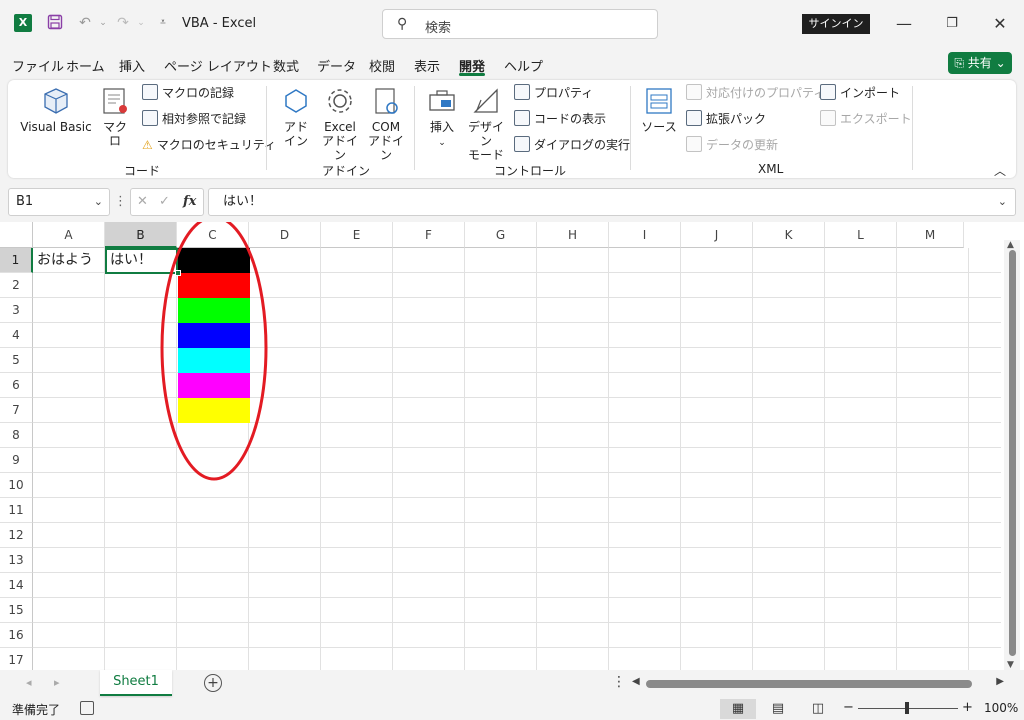  I want to click on customize-quick-access-icon: ⩡, so click(163, 23).